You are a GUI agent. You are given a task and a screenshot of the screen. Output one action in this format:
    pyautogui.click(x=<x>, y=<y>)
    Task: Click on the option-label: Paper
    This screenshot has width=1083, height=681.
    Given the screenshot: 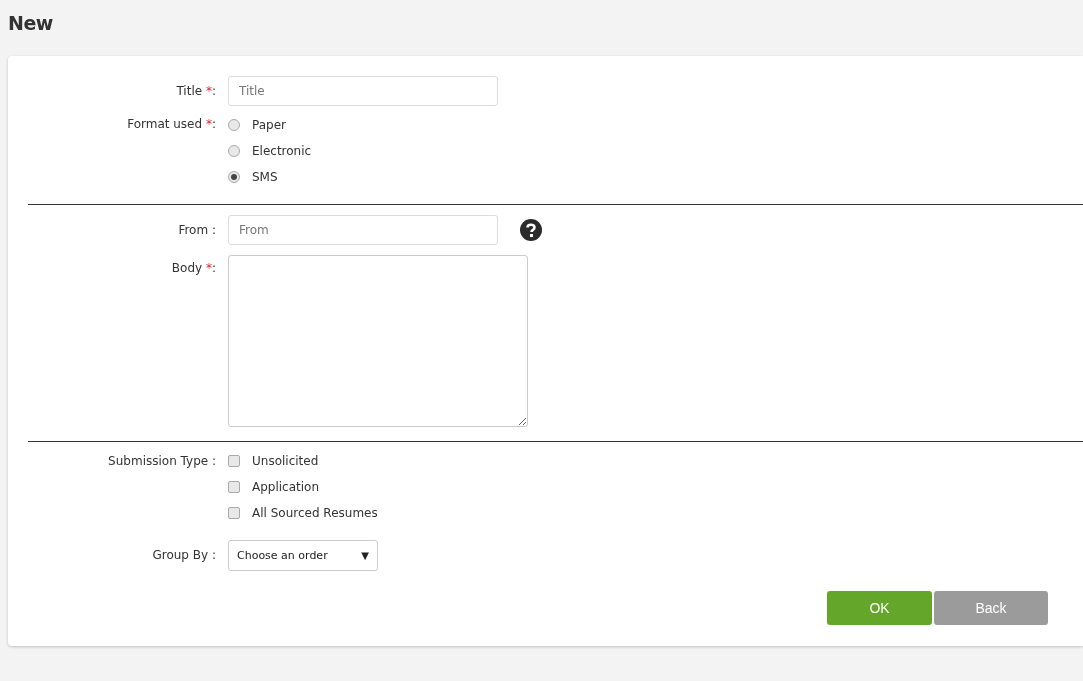 What is the action you would take?
    pyautogui.click(x=269, y=125)
    